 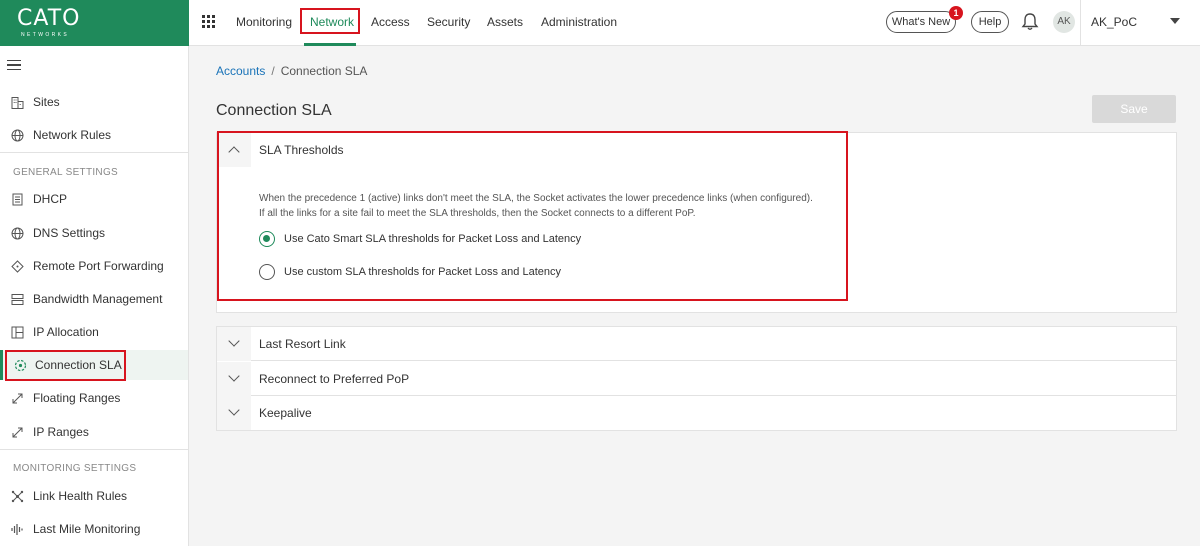 I want to click on whats-new-button: What's New, so click(x=921, y=22).